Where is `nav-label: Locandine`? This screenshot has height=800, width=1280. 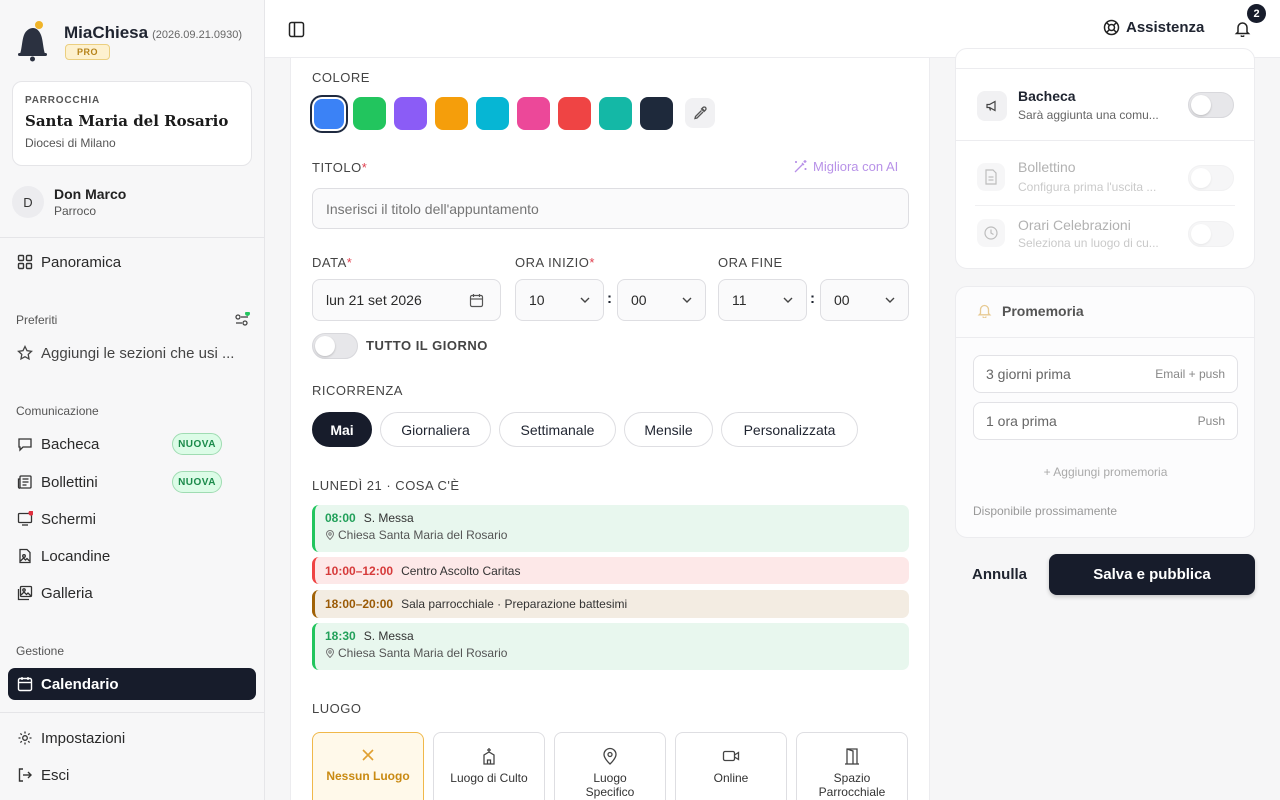
nav-label: Locandine is located at coordinates (76, 556).